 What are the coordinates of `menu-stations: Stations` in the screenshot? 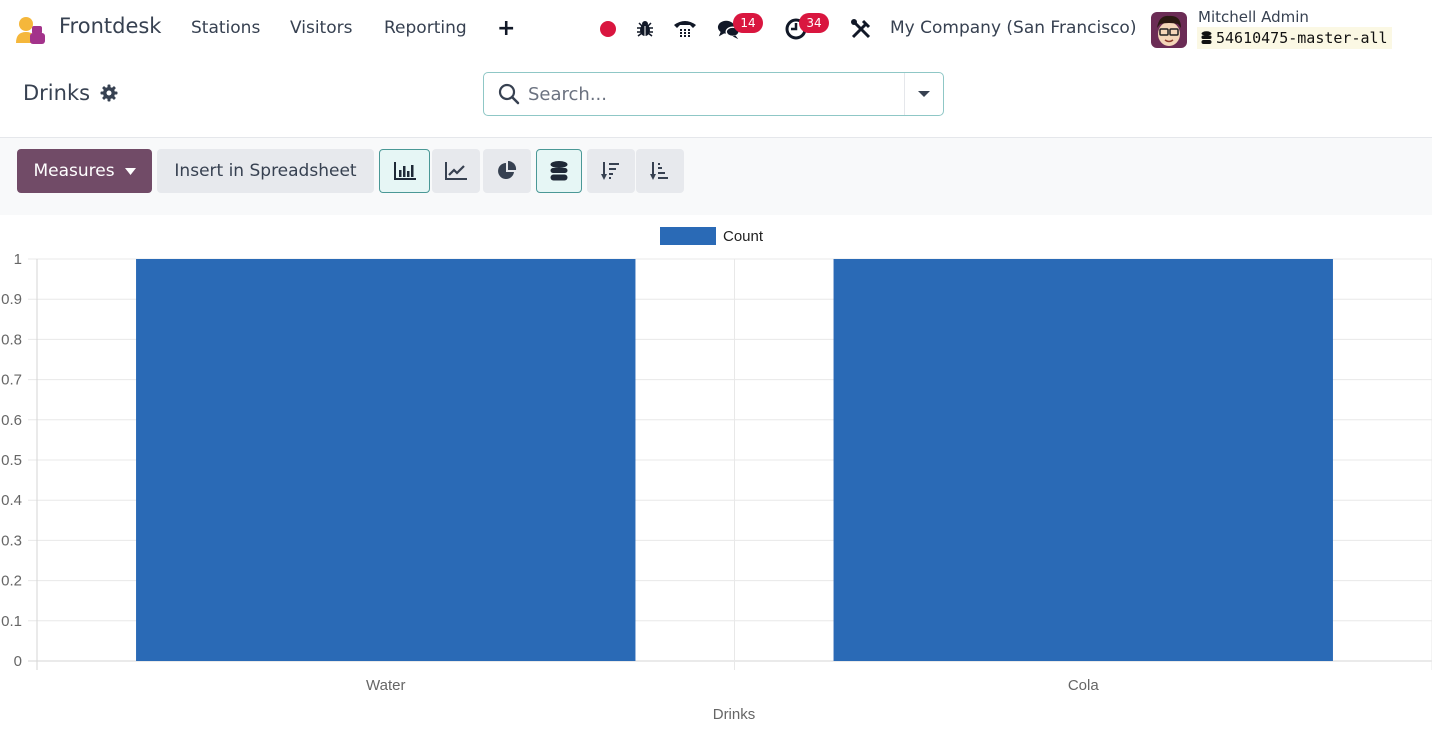 It's located at (225, 28).